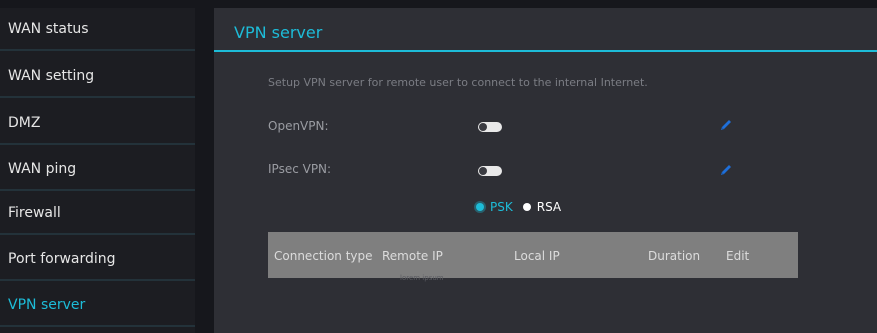  Describe the element at coordinates (97, 123) in the screenshot. I see `sidebar-item-dmz: DMZ` at that location.